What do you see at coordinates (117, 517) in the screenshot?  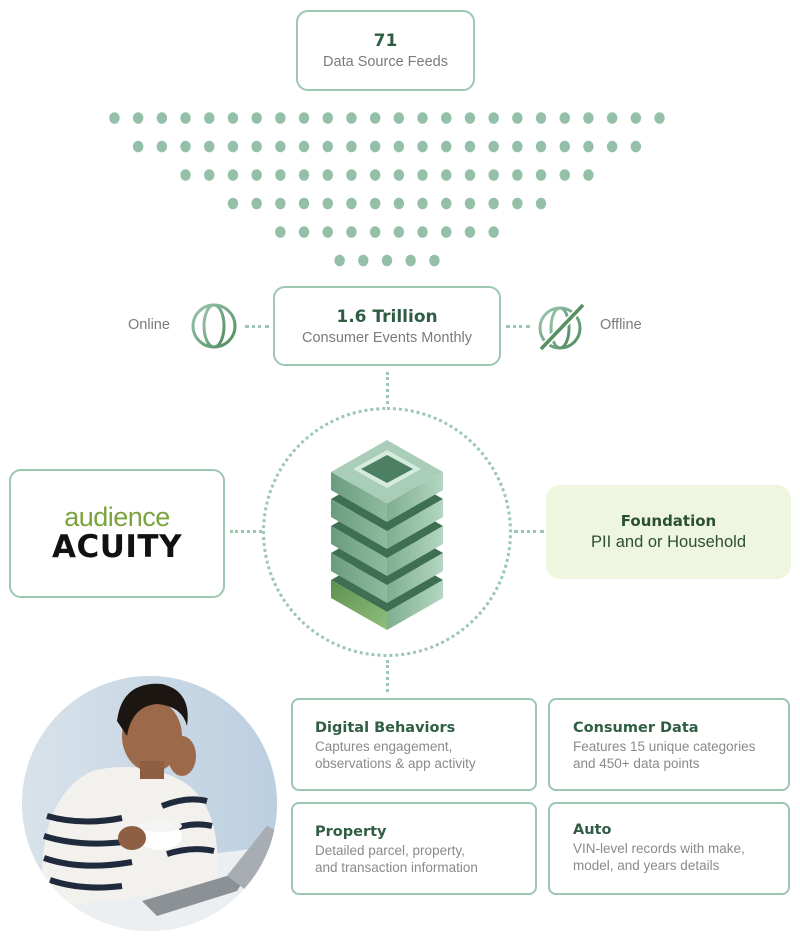 I see `logo-text-audience: audience` at bounding box center [117, 517].